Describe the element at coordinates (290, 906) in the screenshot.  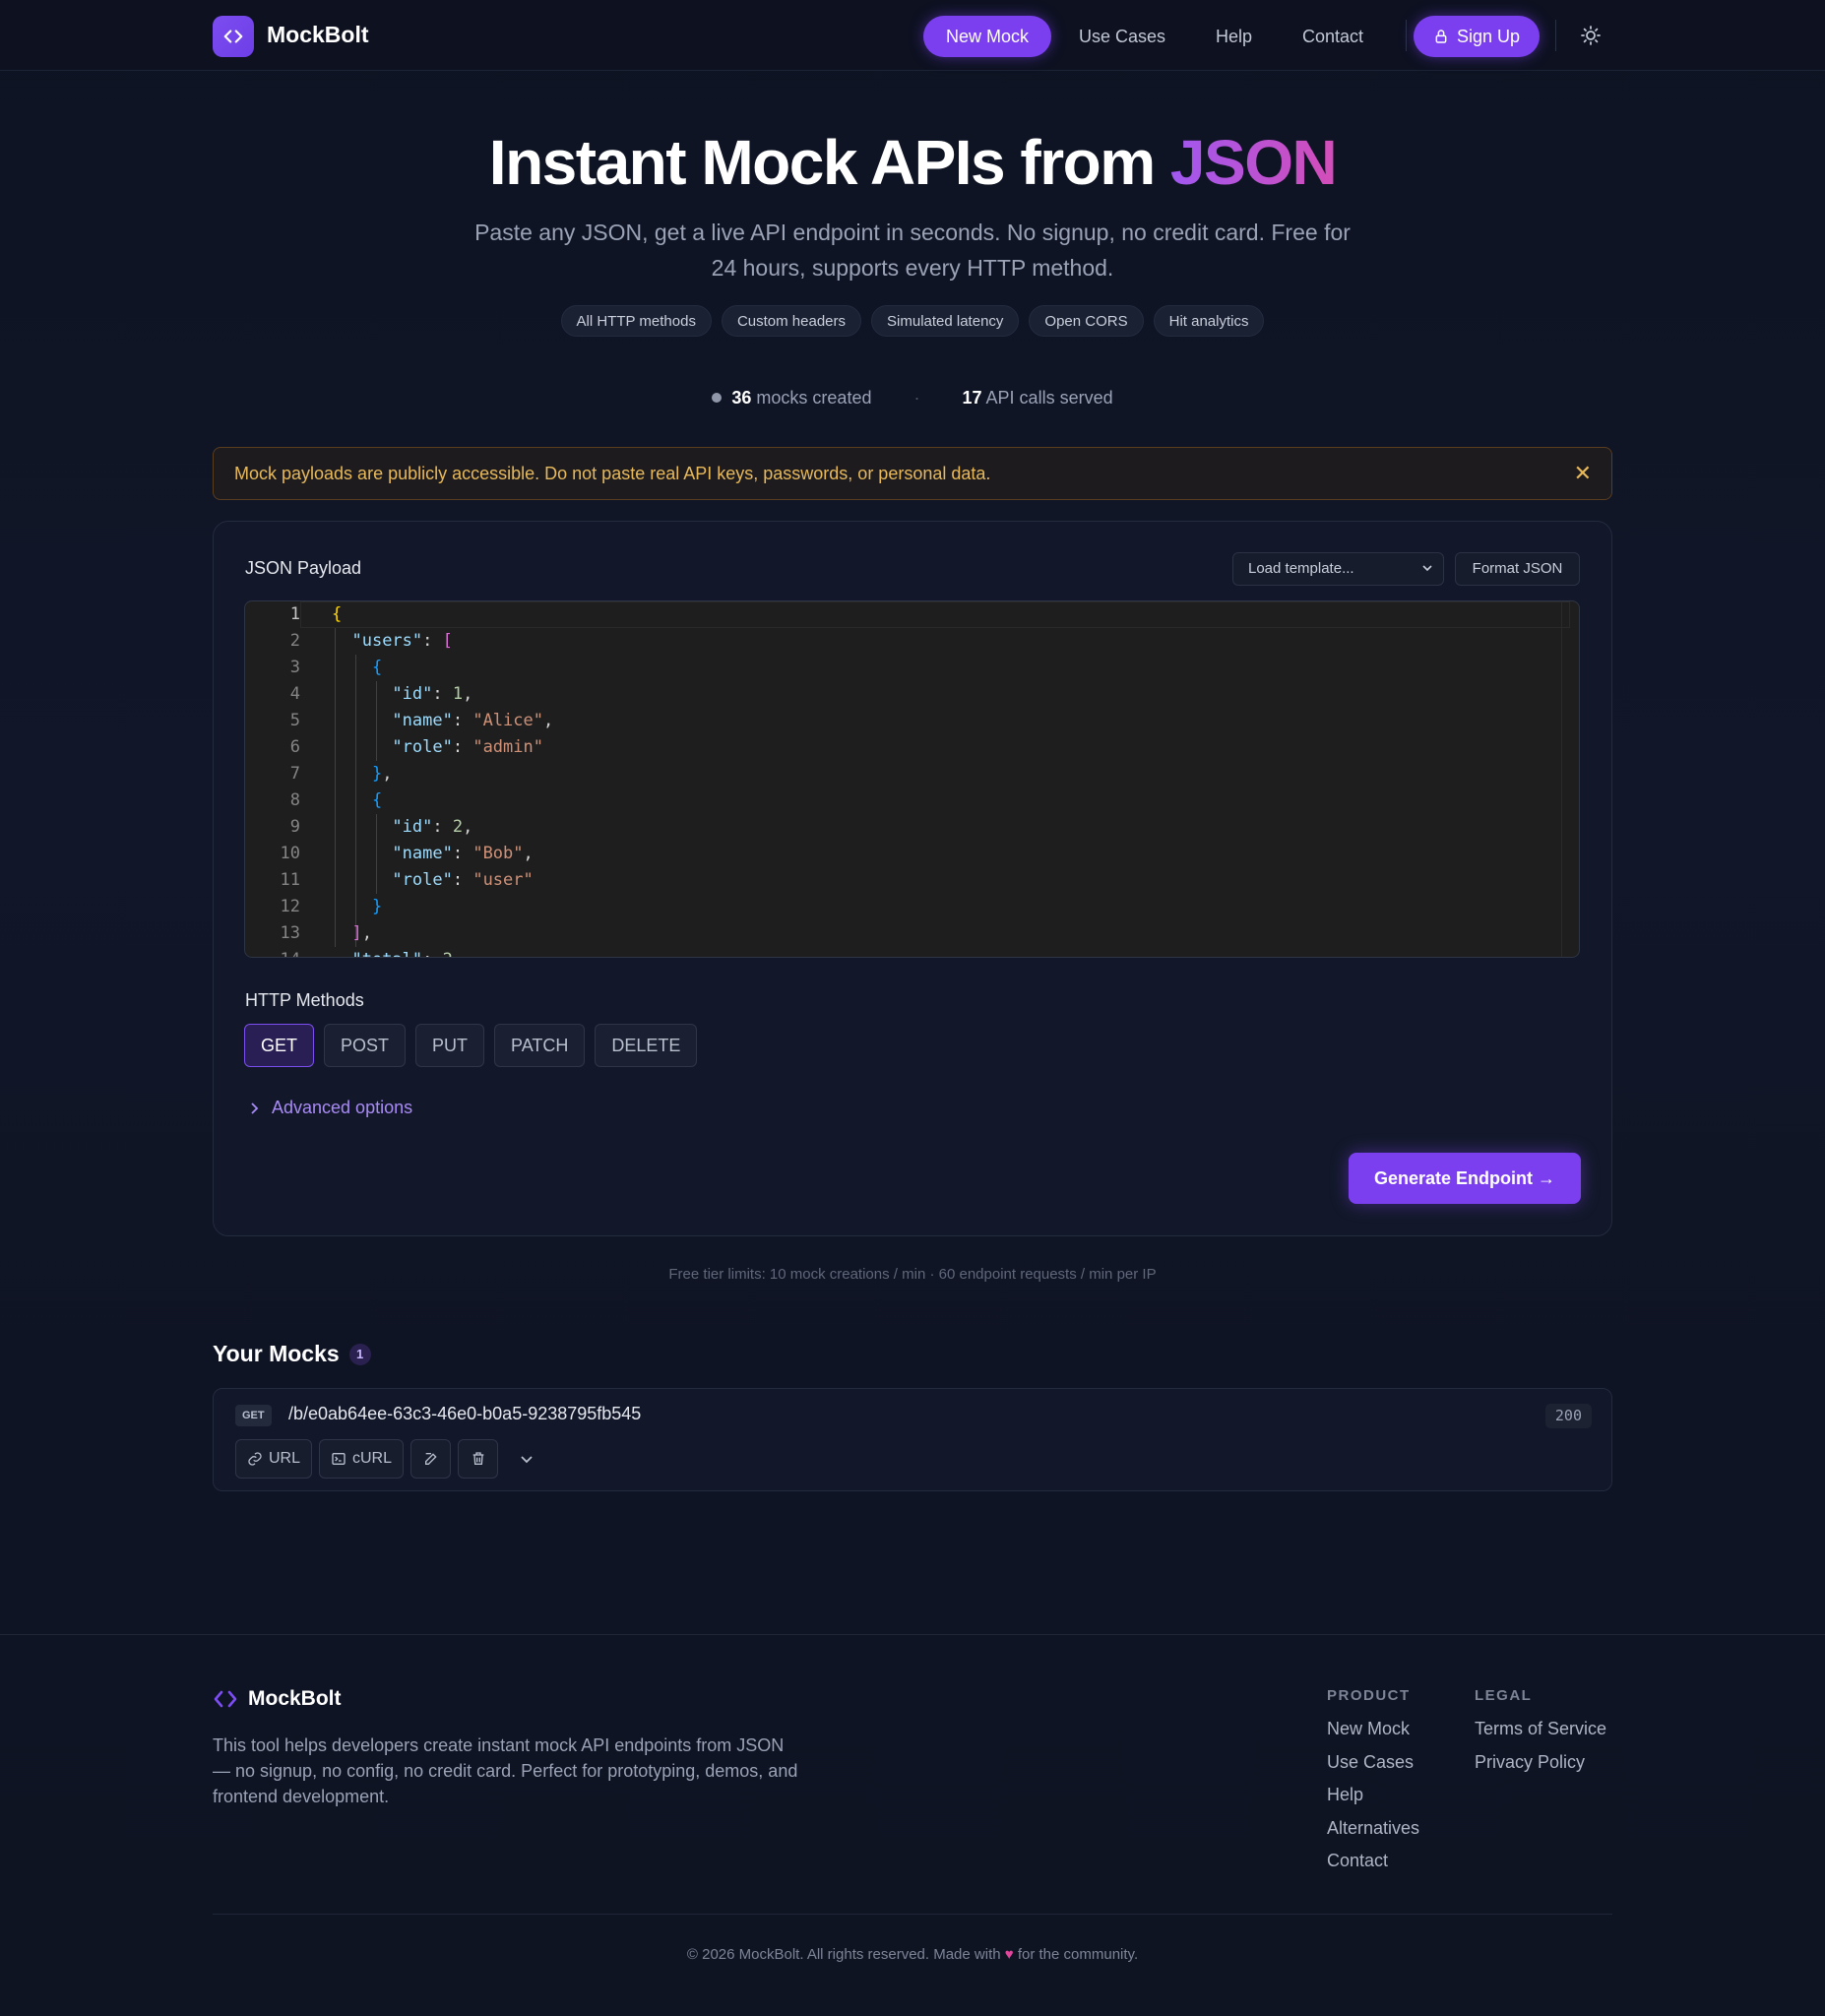
I see `line-number: 12` at that location.